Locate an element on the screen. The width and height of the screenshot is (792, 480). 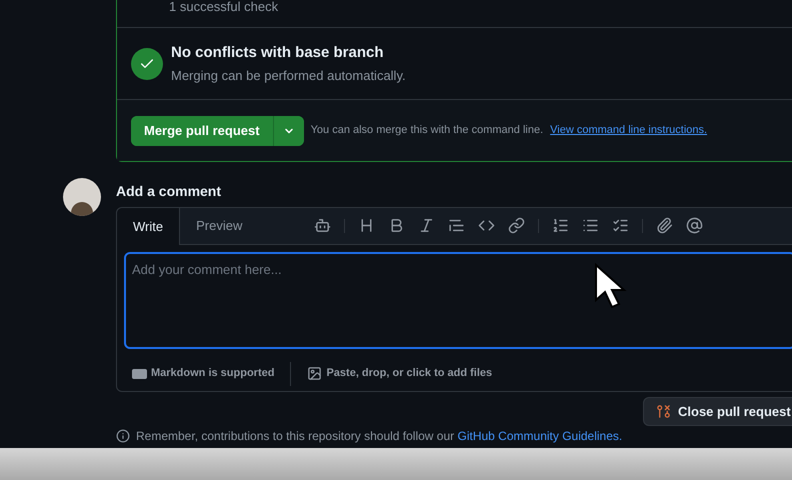
attach-note: Paste, drop, or click to add files is located at coordinates (409, 373).